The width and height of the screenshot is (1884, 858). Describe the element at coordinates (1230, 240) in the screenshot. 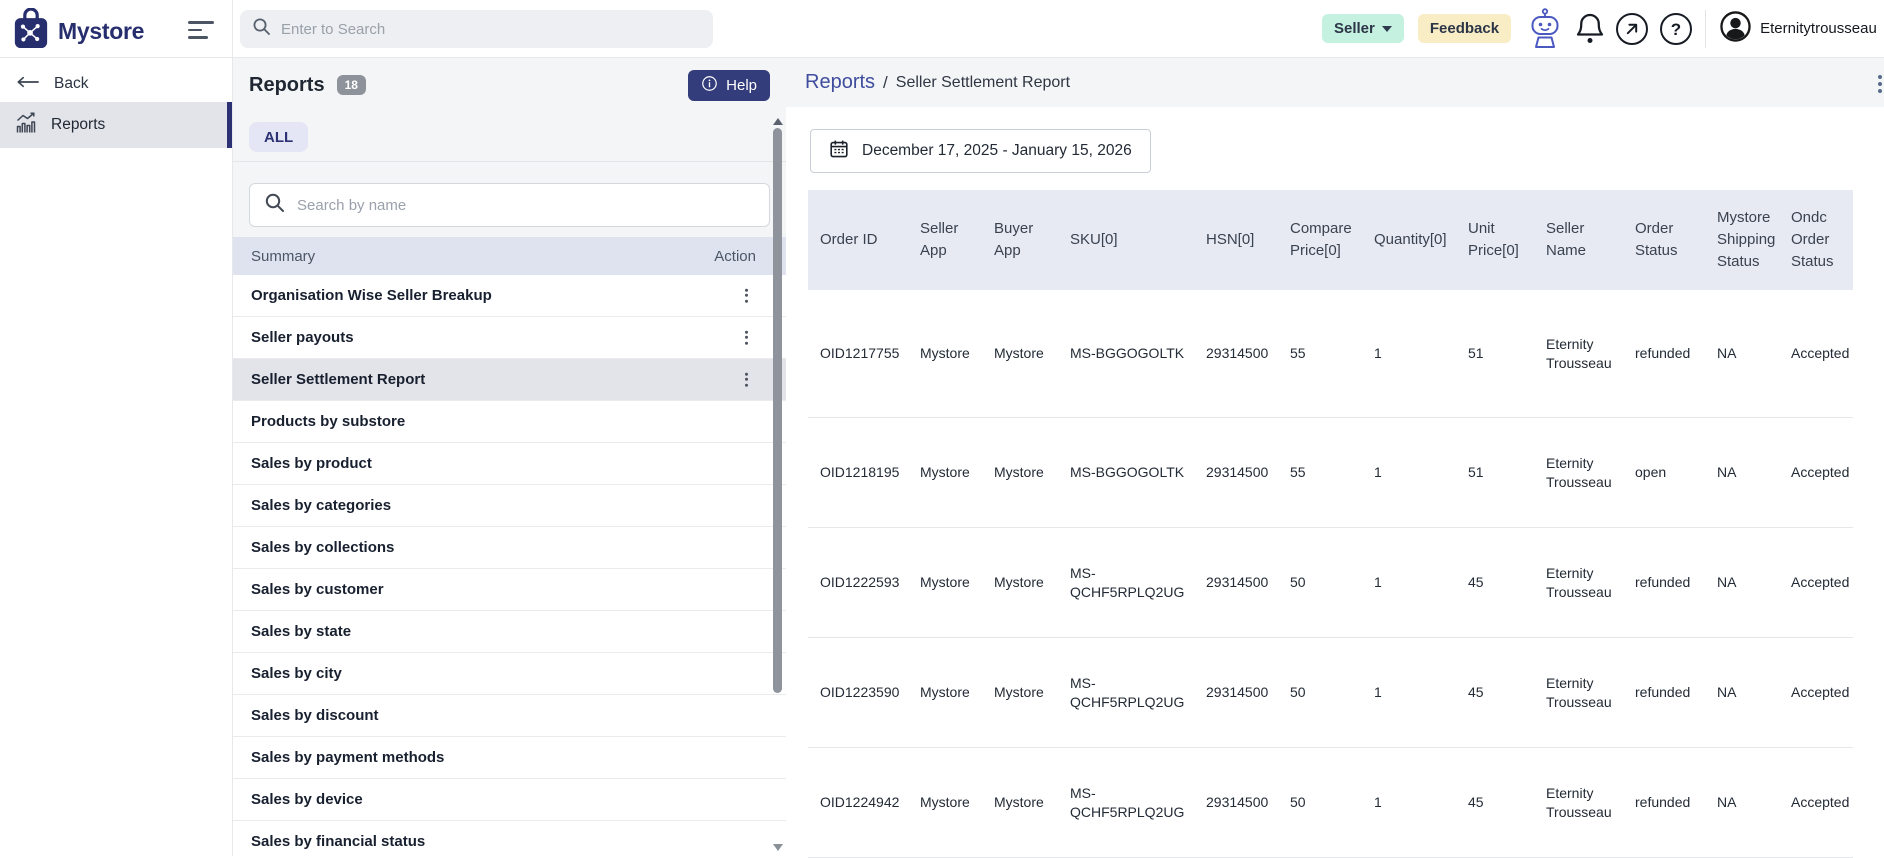

I see `column-header: HSN[0]` at that location.